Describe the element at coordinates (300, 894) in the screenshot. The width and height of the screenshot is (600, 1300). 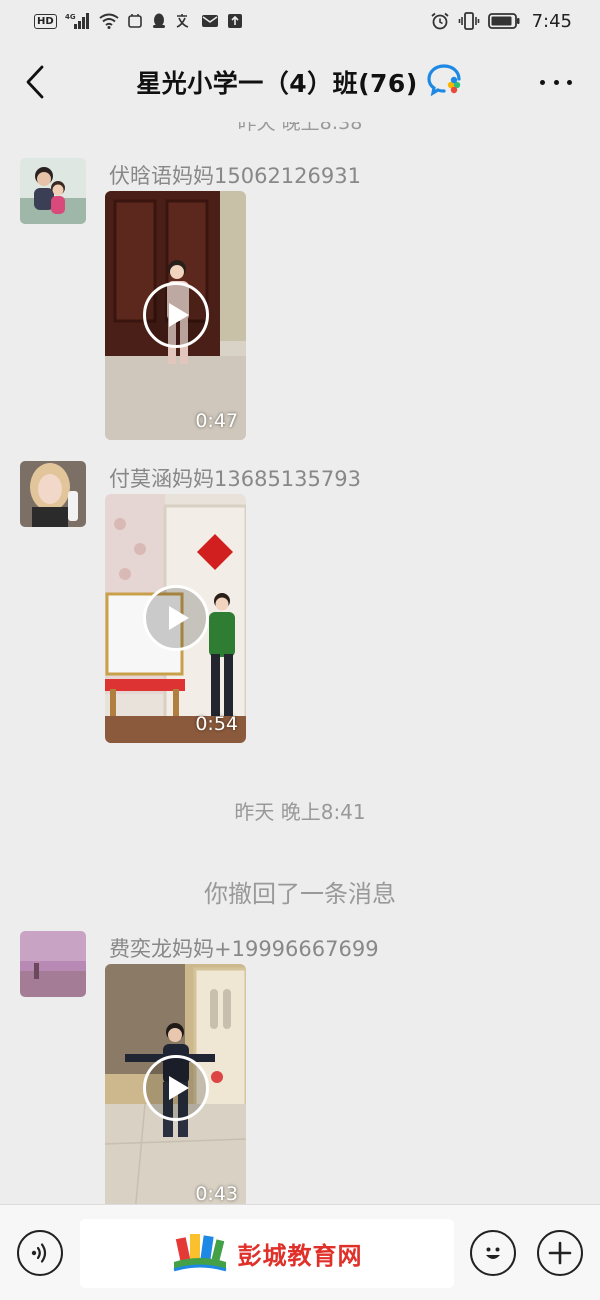
I see `recall-notice: 你撤回了一条消息` at that location.